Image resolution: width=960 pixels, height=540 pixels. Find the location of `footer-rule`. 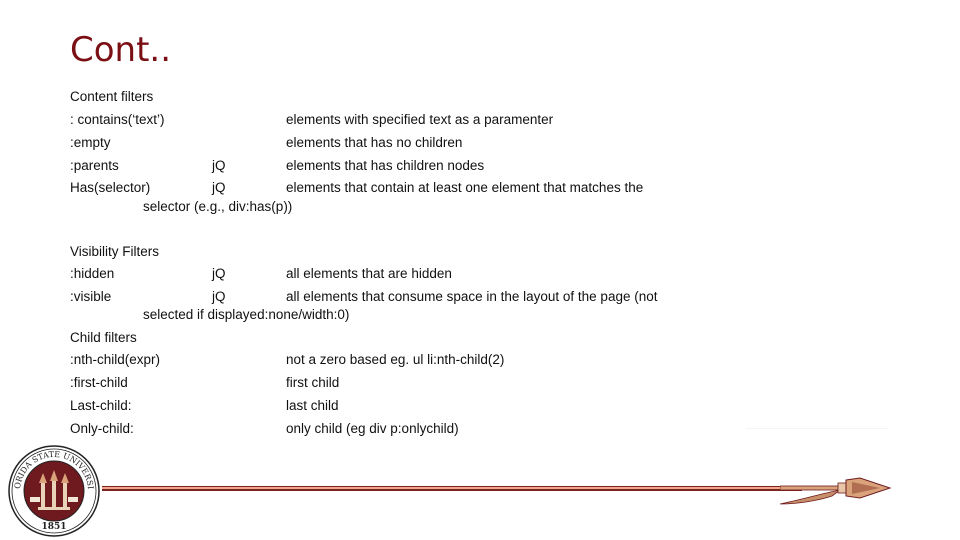

footer-rule is located at coordinates (452, 488).